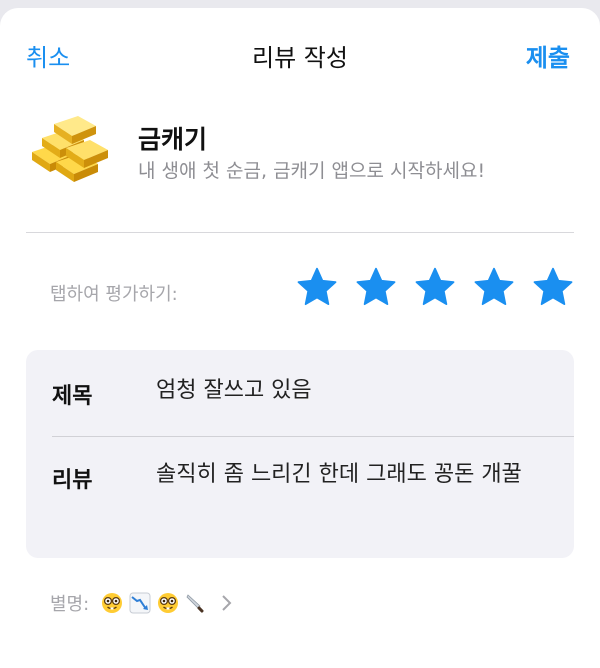  I want to click on nickname-row: 별명:, so click(141, 603).